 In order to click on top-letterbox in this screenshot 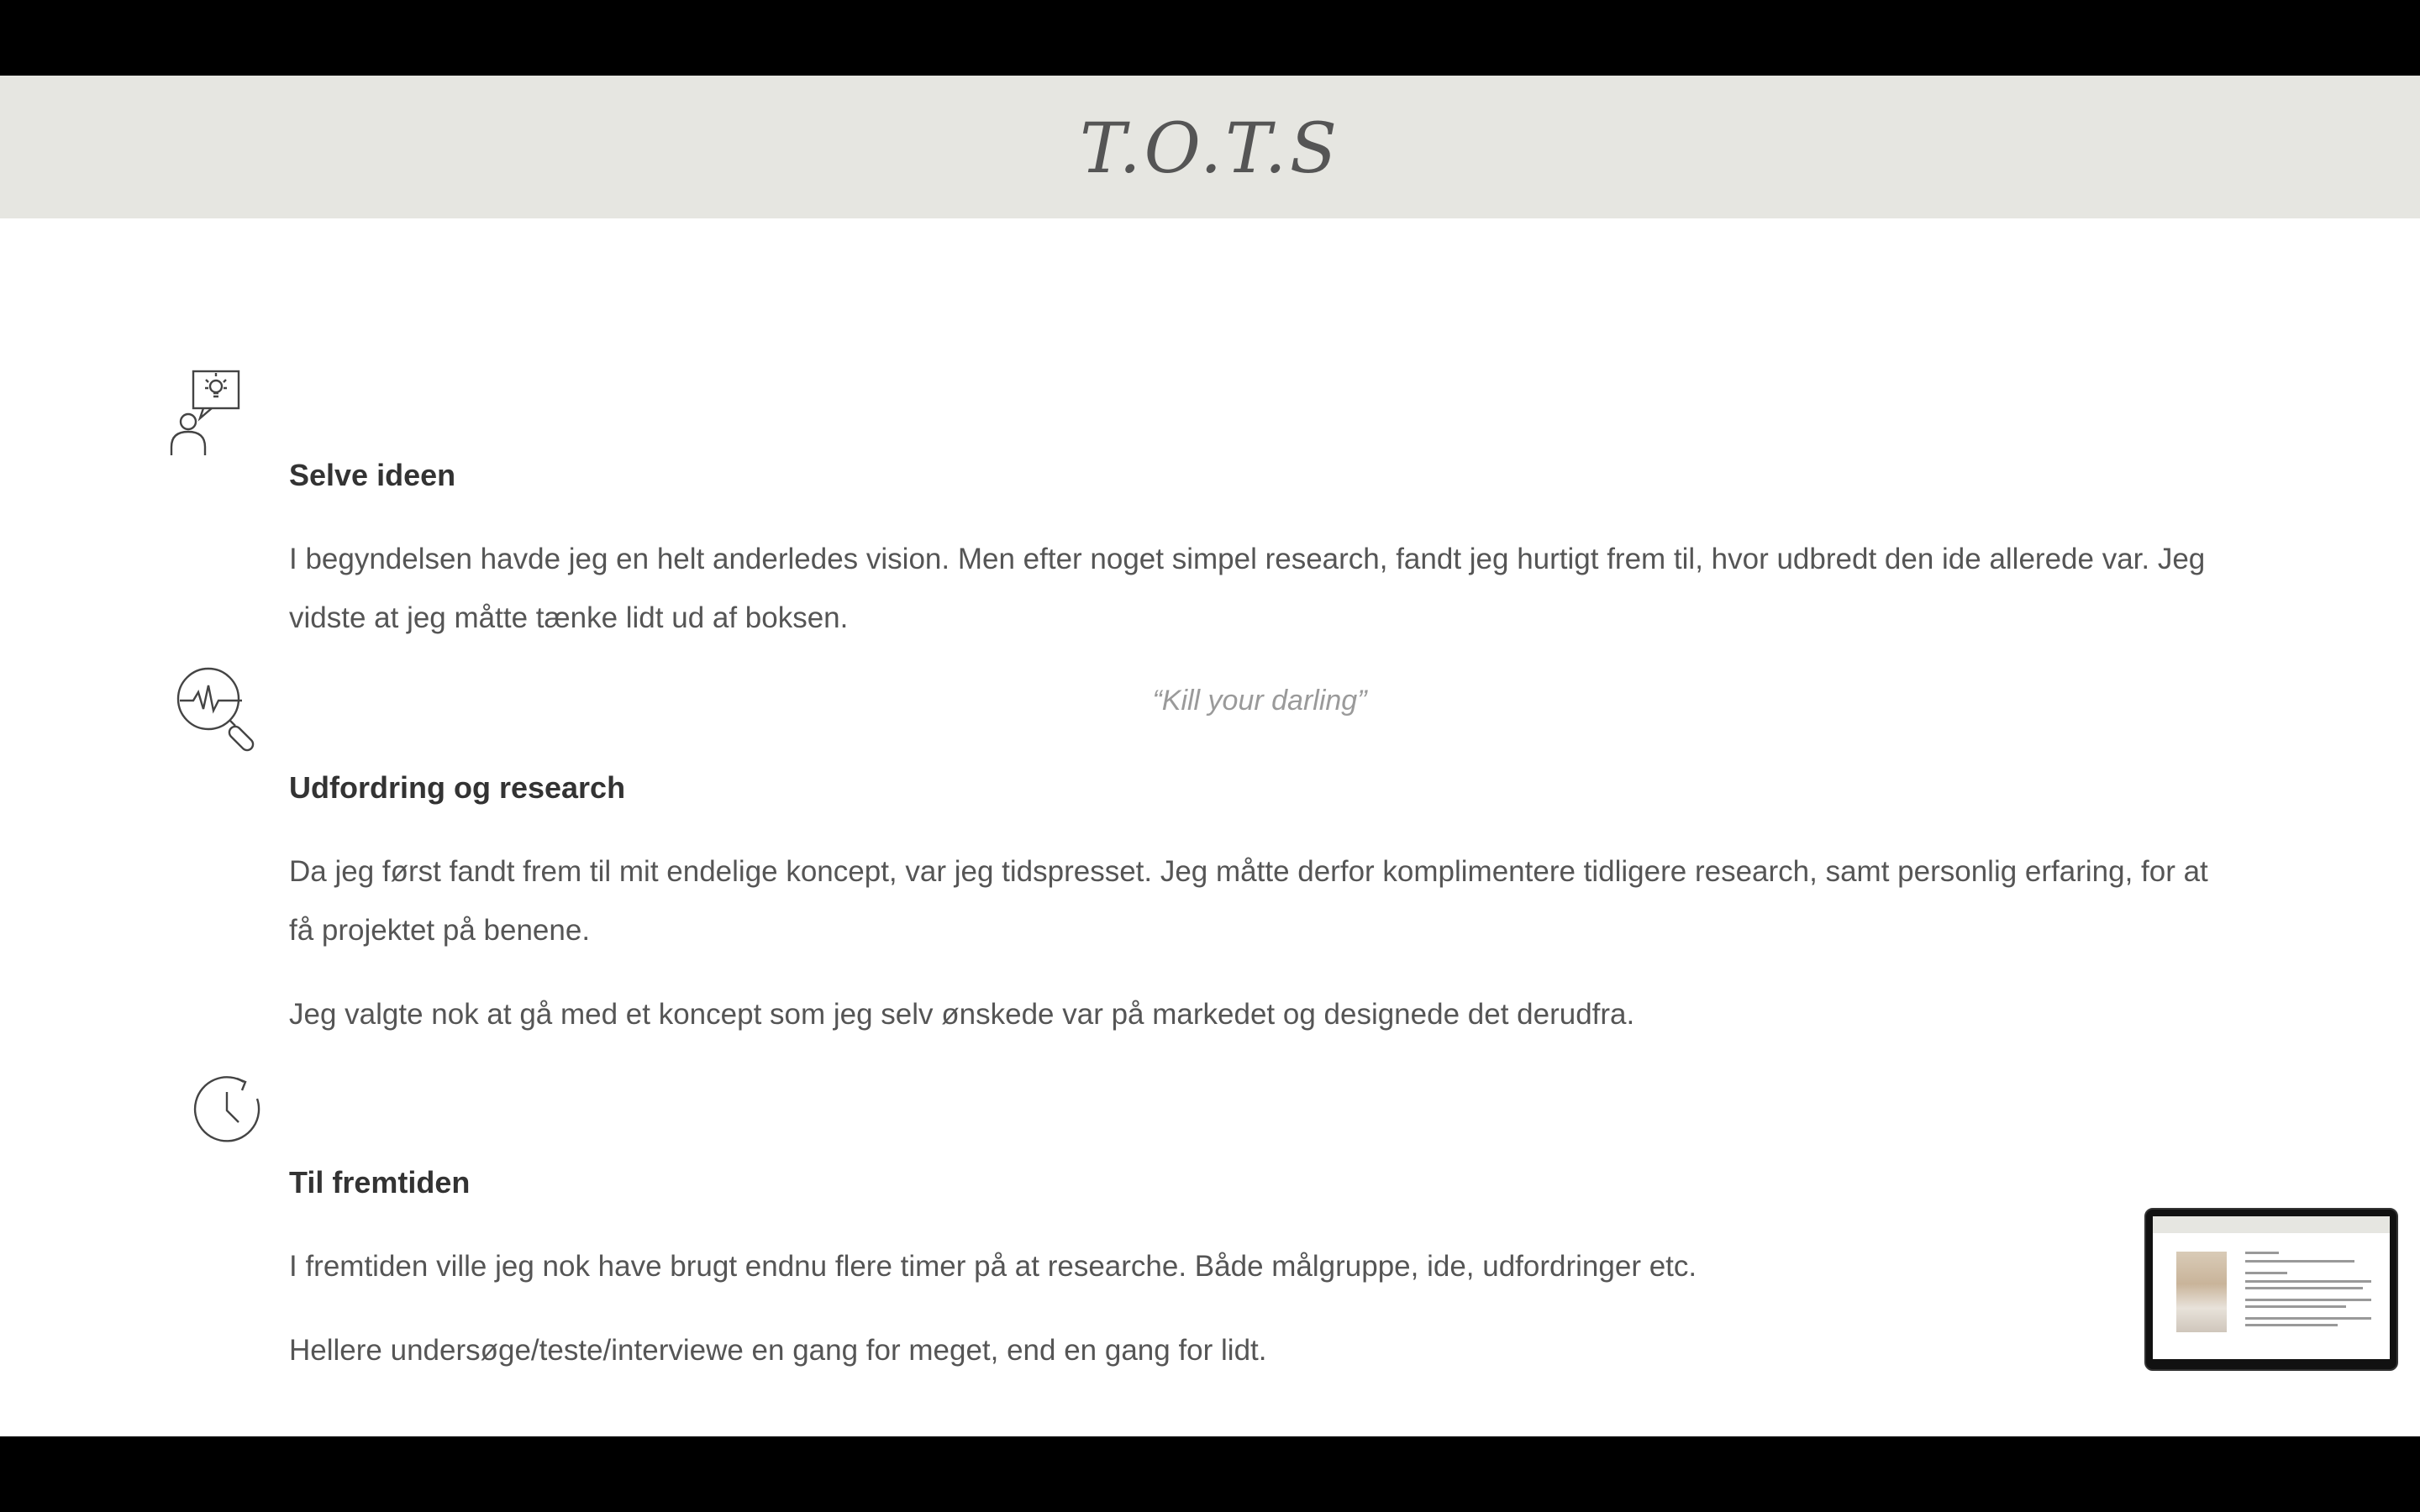, I will do `click(1210, 38)`.